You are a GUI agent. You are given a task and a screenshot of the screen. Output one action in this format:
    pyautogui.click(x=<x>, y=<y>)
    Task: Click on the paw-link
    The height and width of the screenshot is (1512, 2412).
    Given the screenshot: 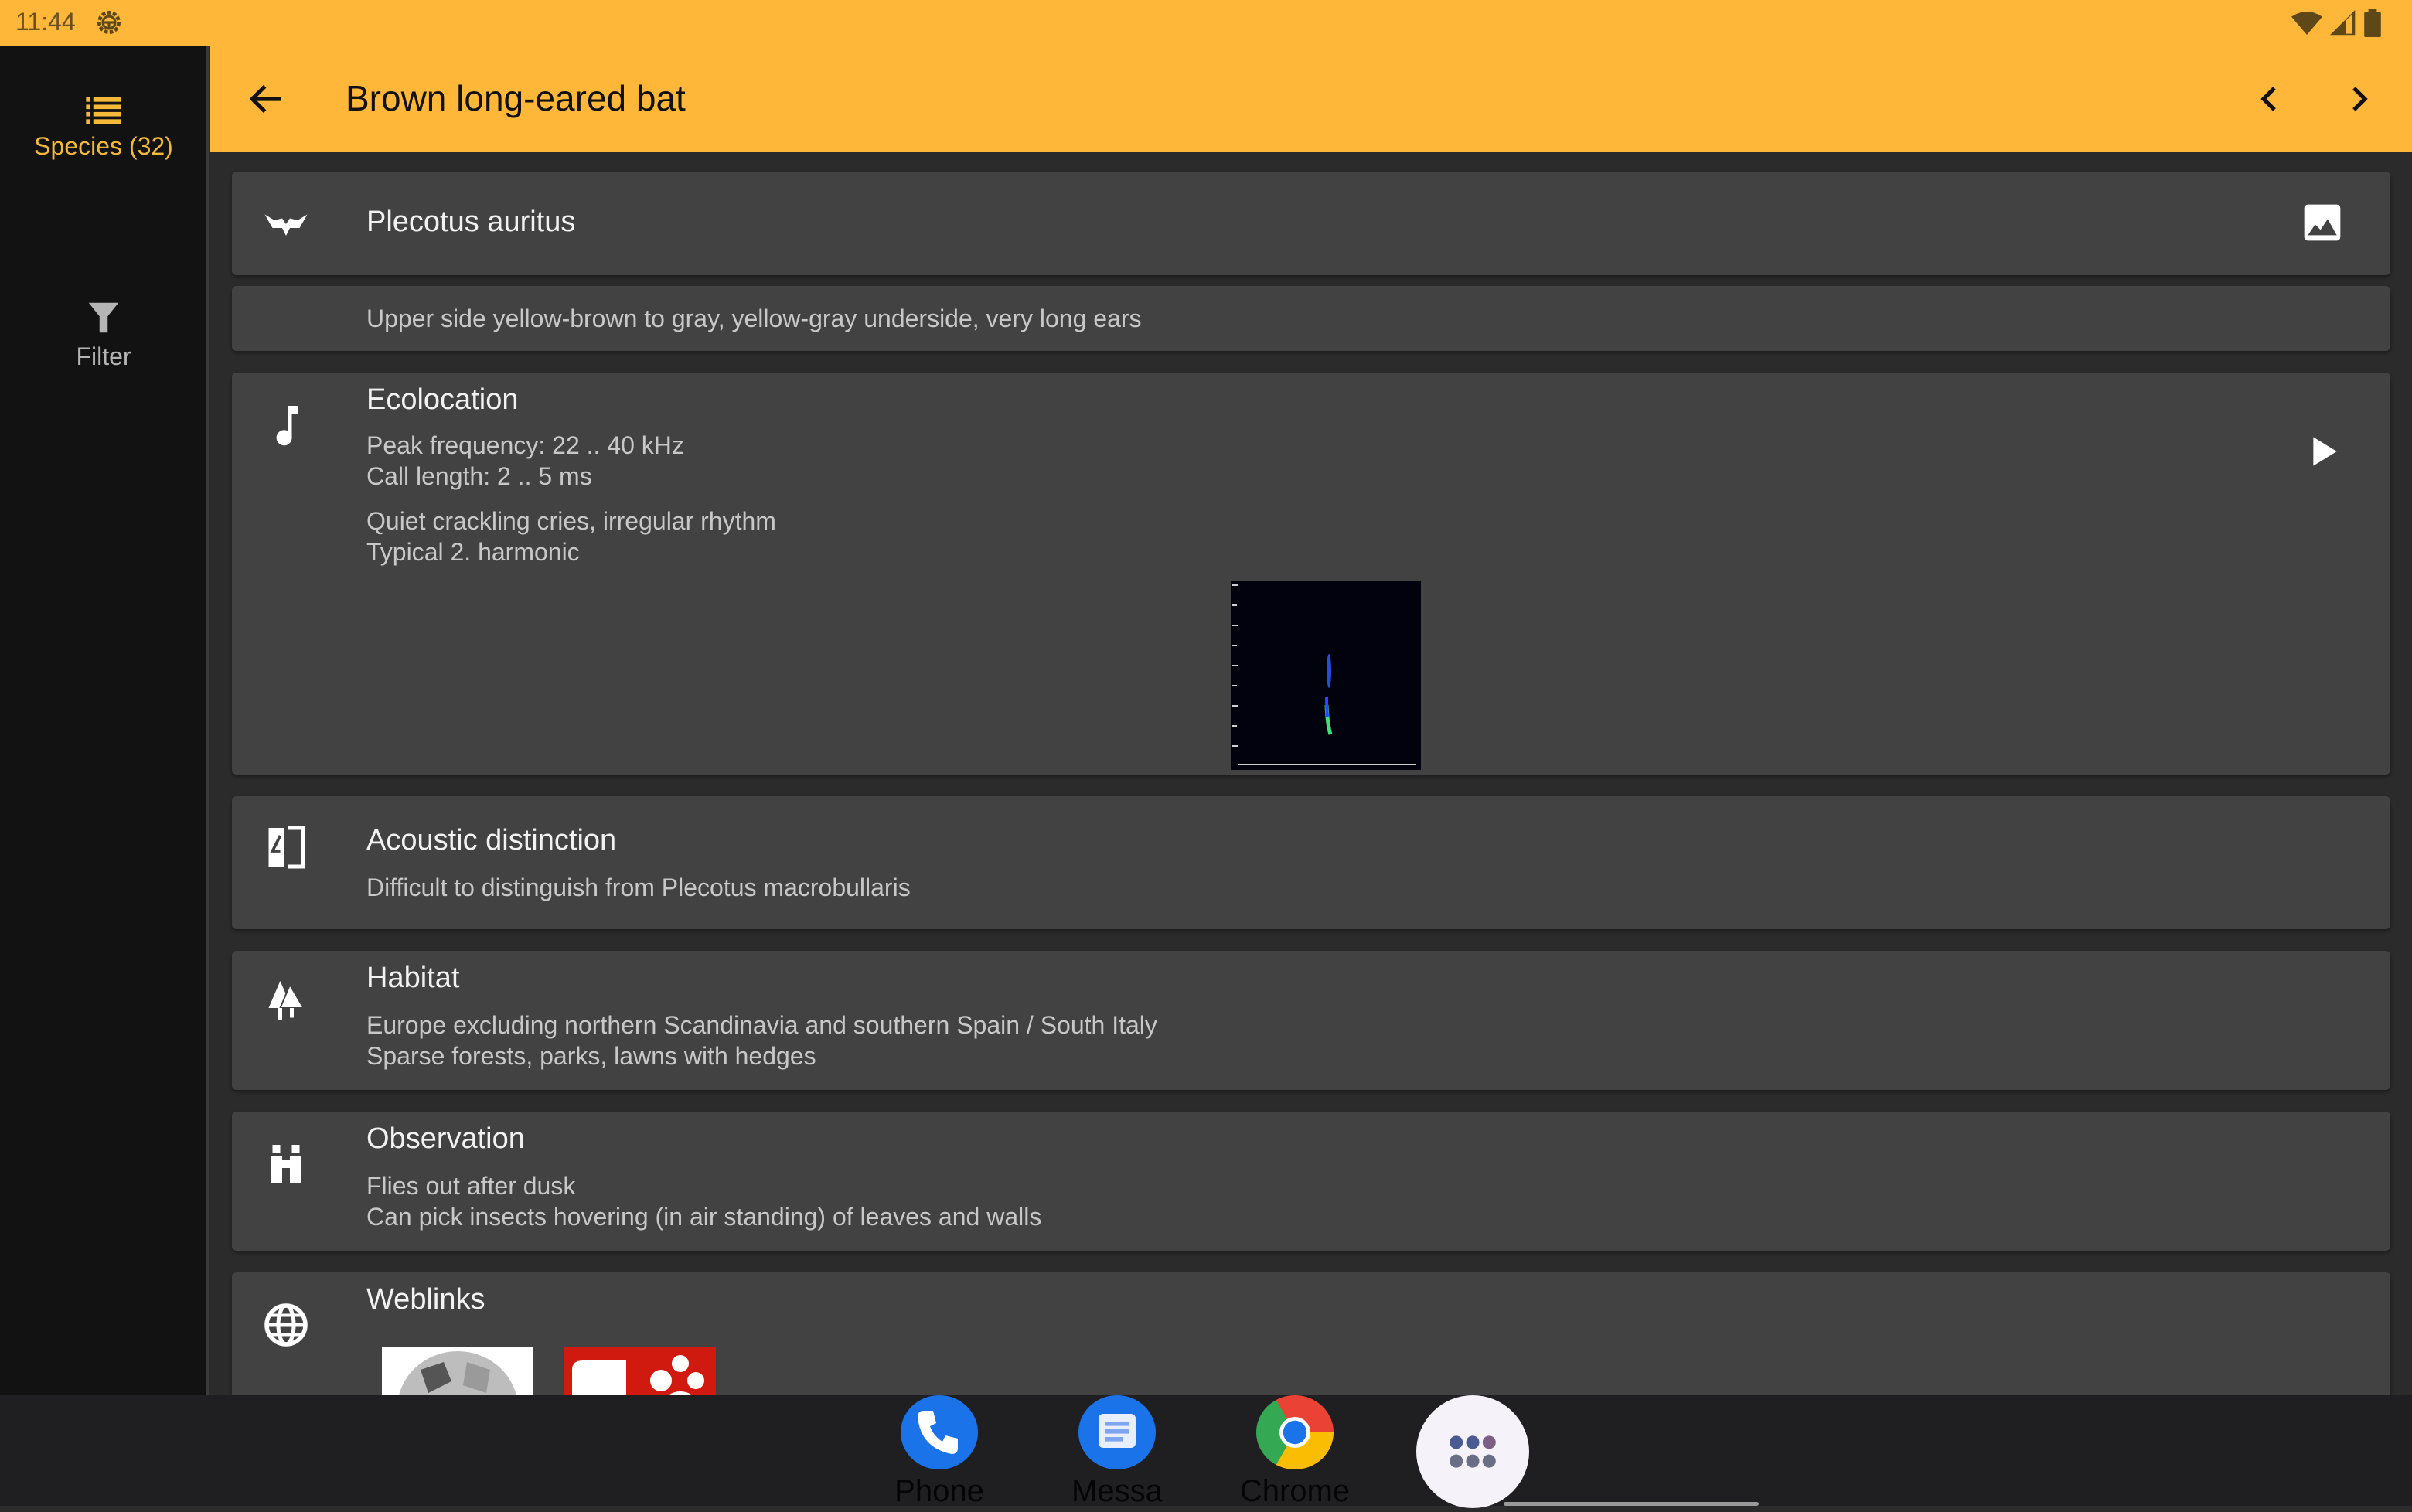 What is the action you would take?
    pyautogui.click(x=640, y=1371)
    